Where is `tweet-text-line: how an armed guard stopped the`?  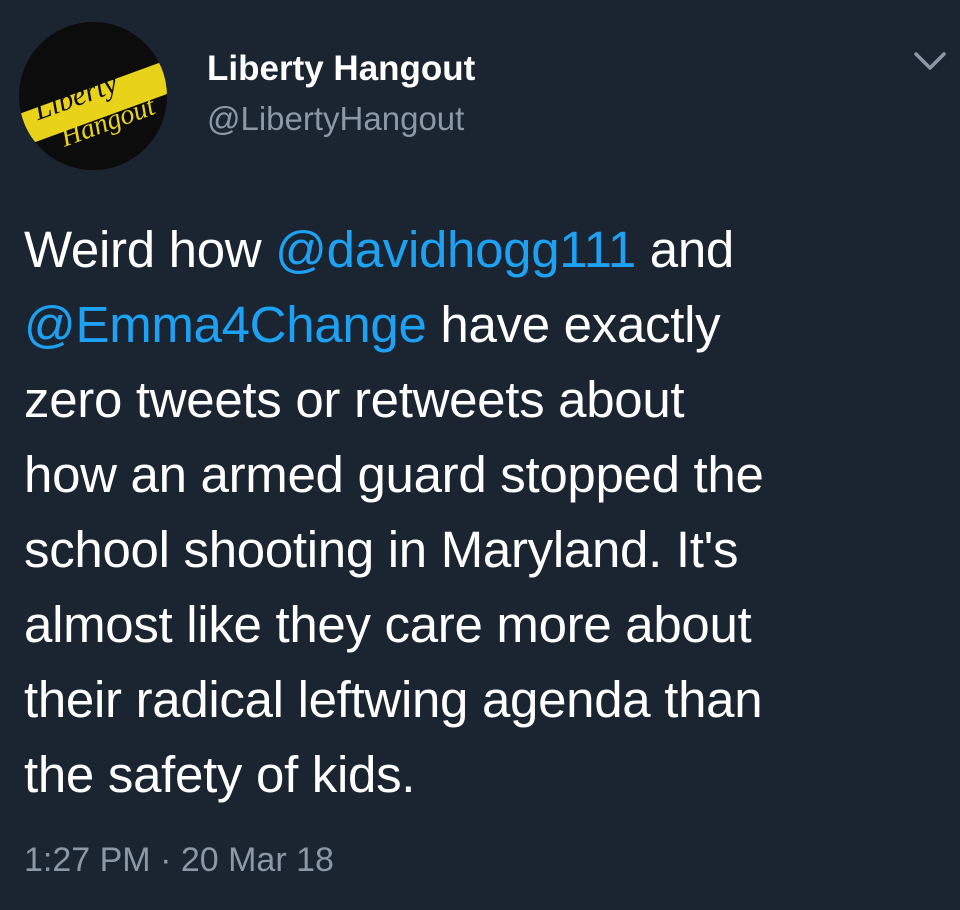
tweet-text-line: how an armed guard stopped the is located at coordinates (484, 474).